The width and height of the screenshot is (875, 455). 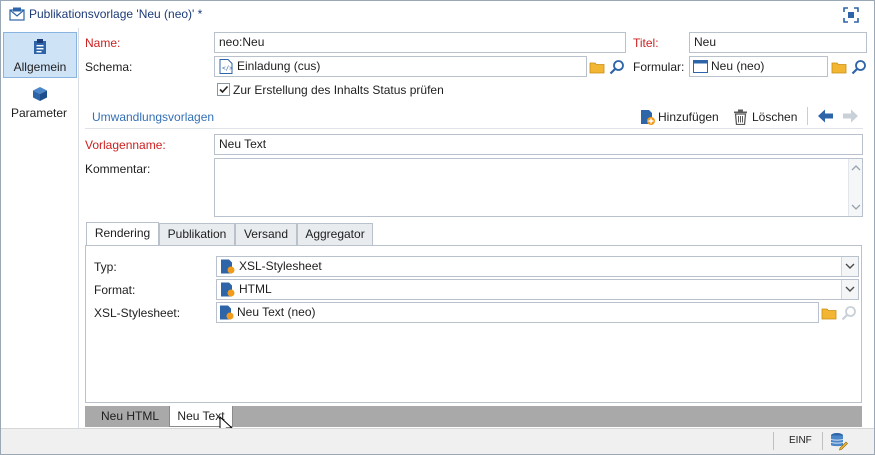 I want to click on add-template-icon, so click(x=647, y=117).